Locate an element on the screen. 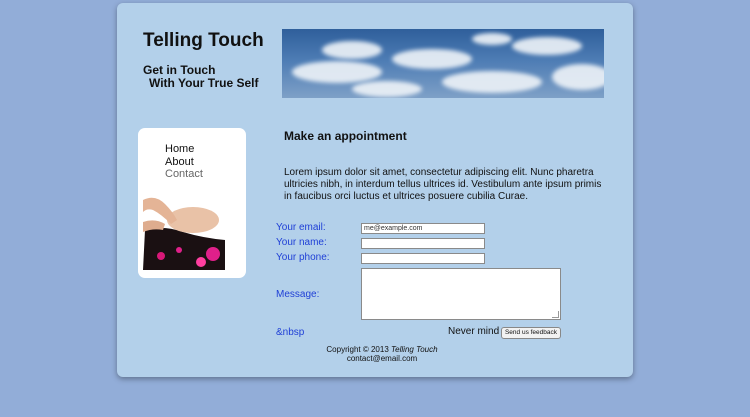  phone-label: Your phone: is located at coordinates (303, 257).